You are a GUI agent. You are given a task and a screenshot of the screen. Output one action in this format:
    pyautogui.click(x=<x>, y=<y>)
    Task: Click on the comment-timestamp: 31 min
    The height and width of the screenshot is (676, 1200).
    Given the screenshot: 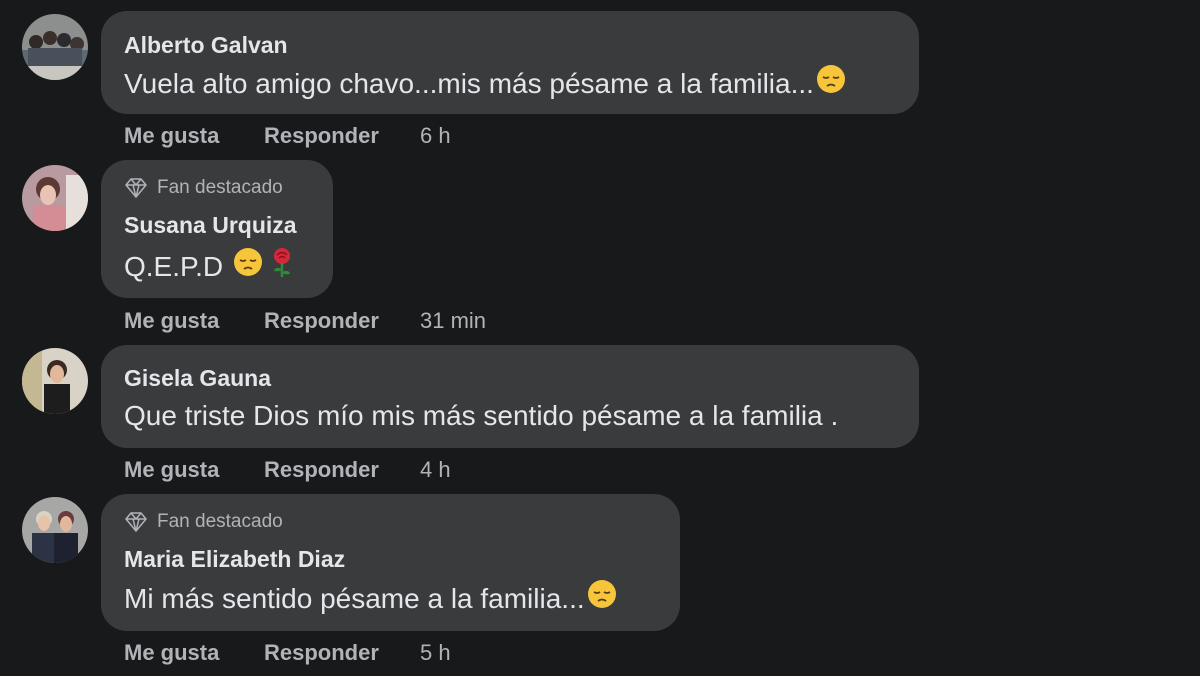 What is the action you would take?
    pyautogui.click(x=453, y=321)
    